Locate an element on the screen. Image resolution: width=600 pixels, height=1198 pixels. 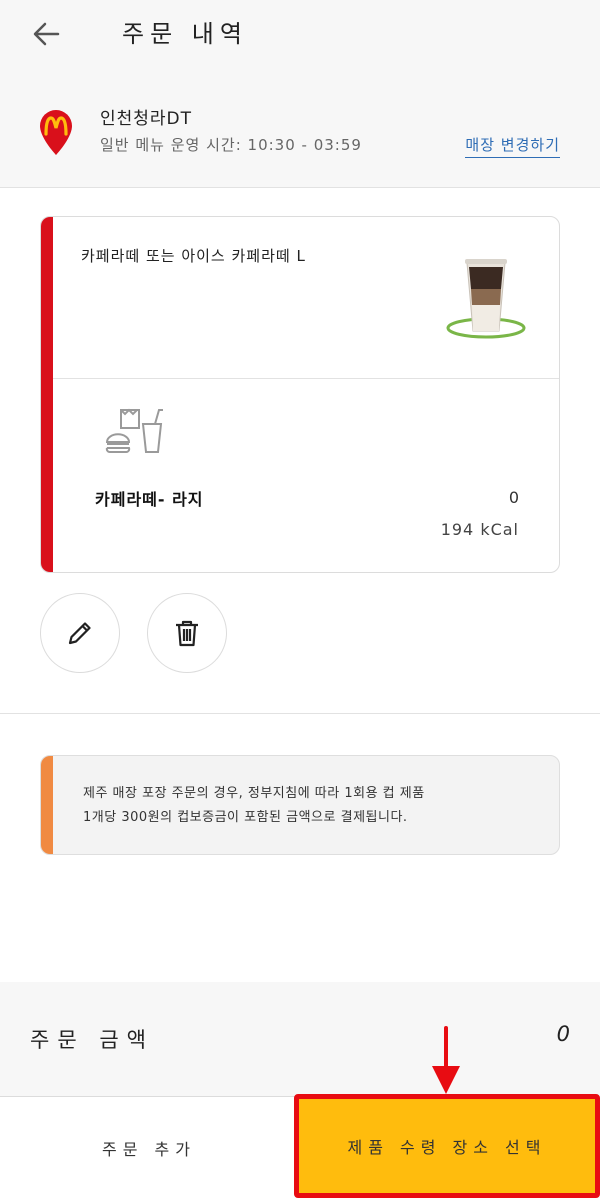
add-order-button: 주문 추가 is located at coordinates (149, 1147).